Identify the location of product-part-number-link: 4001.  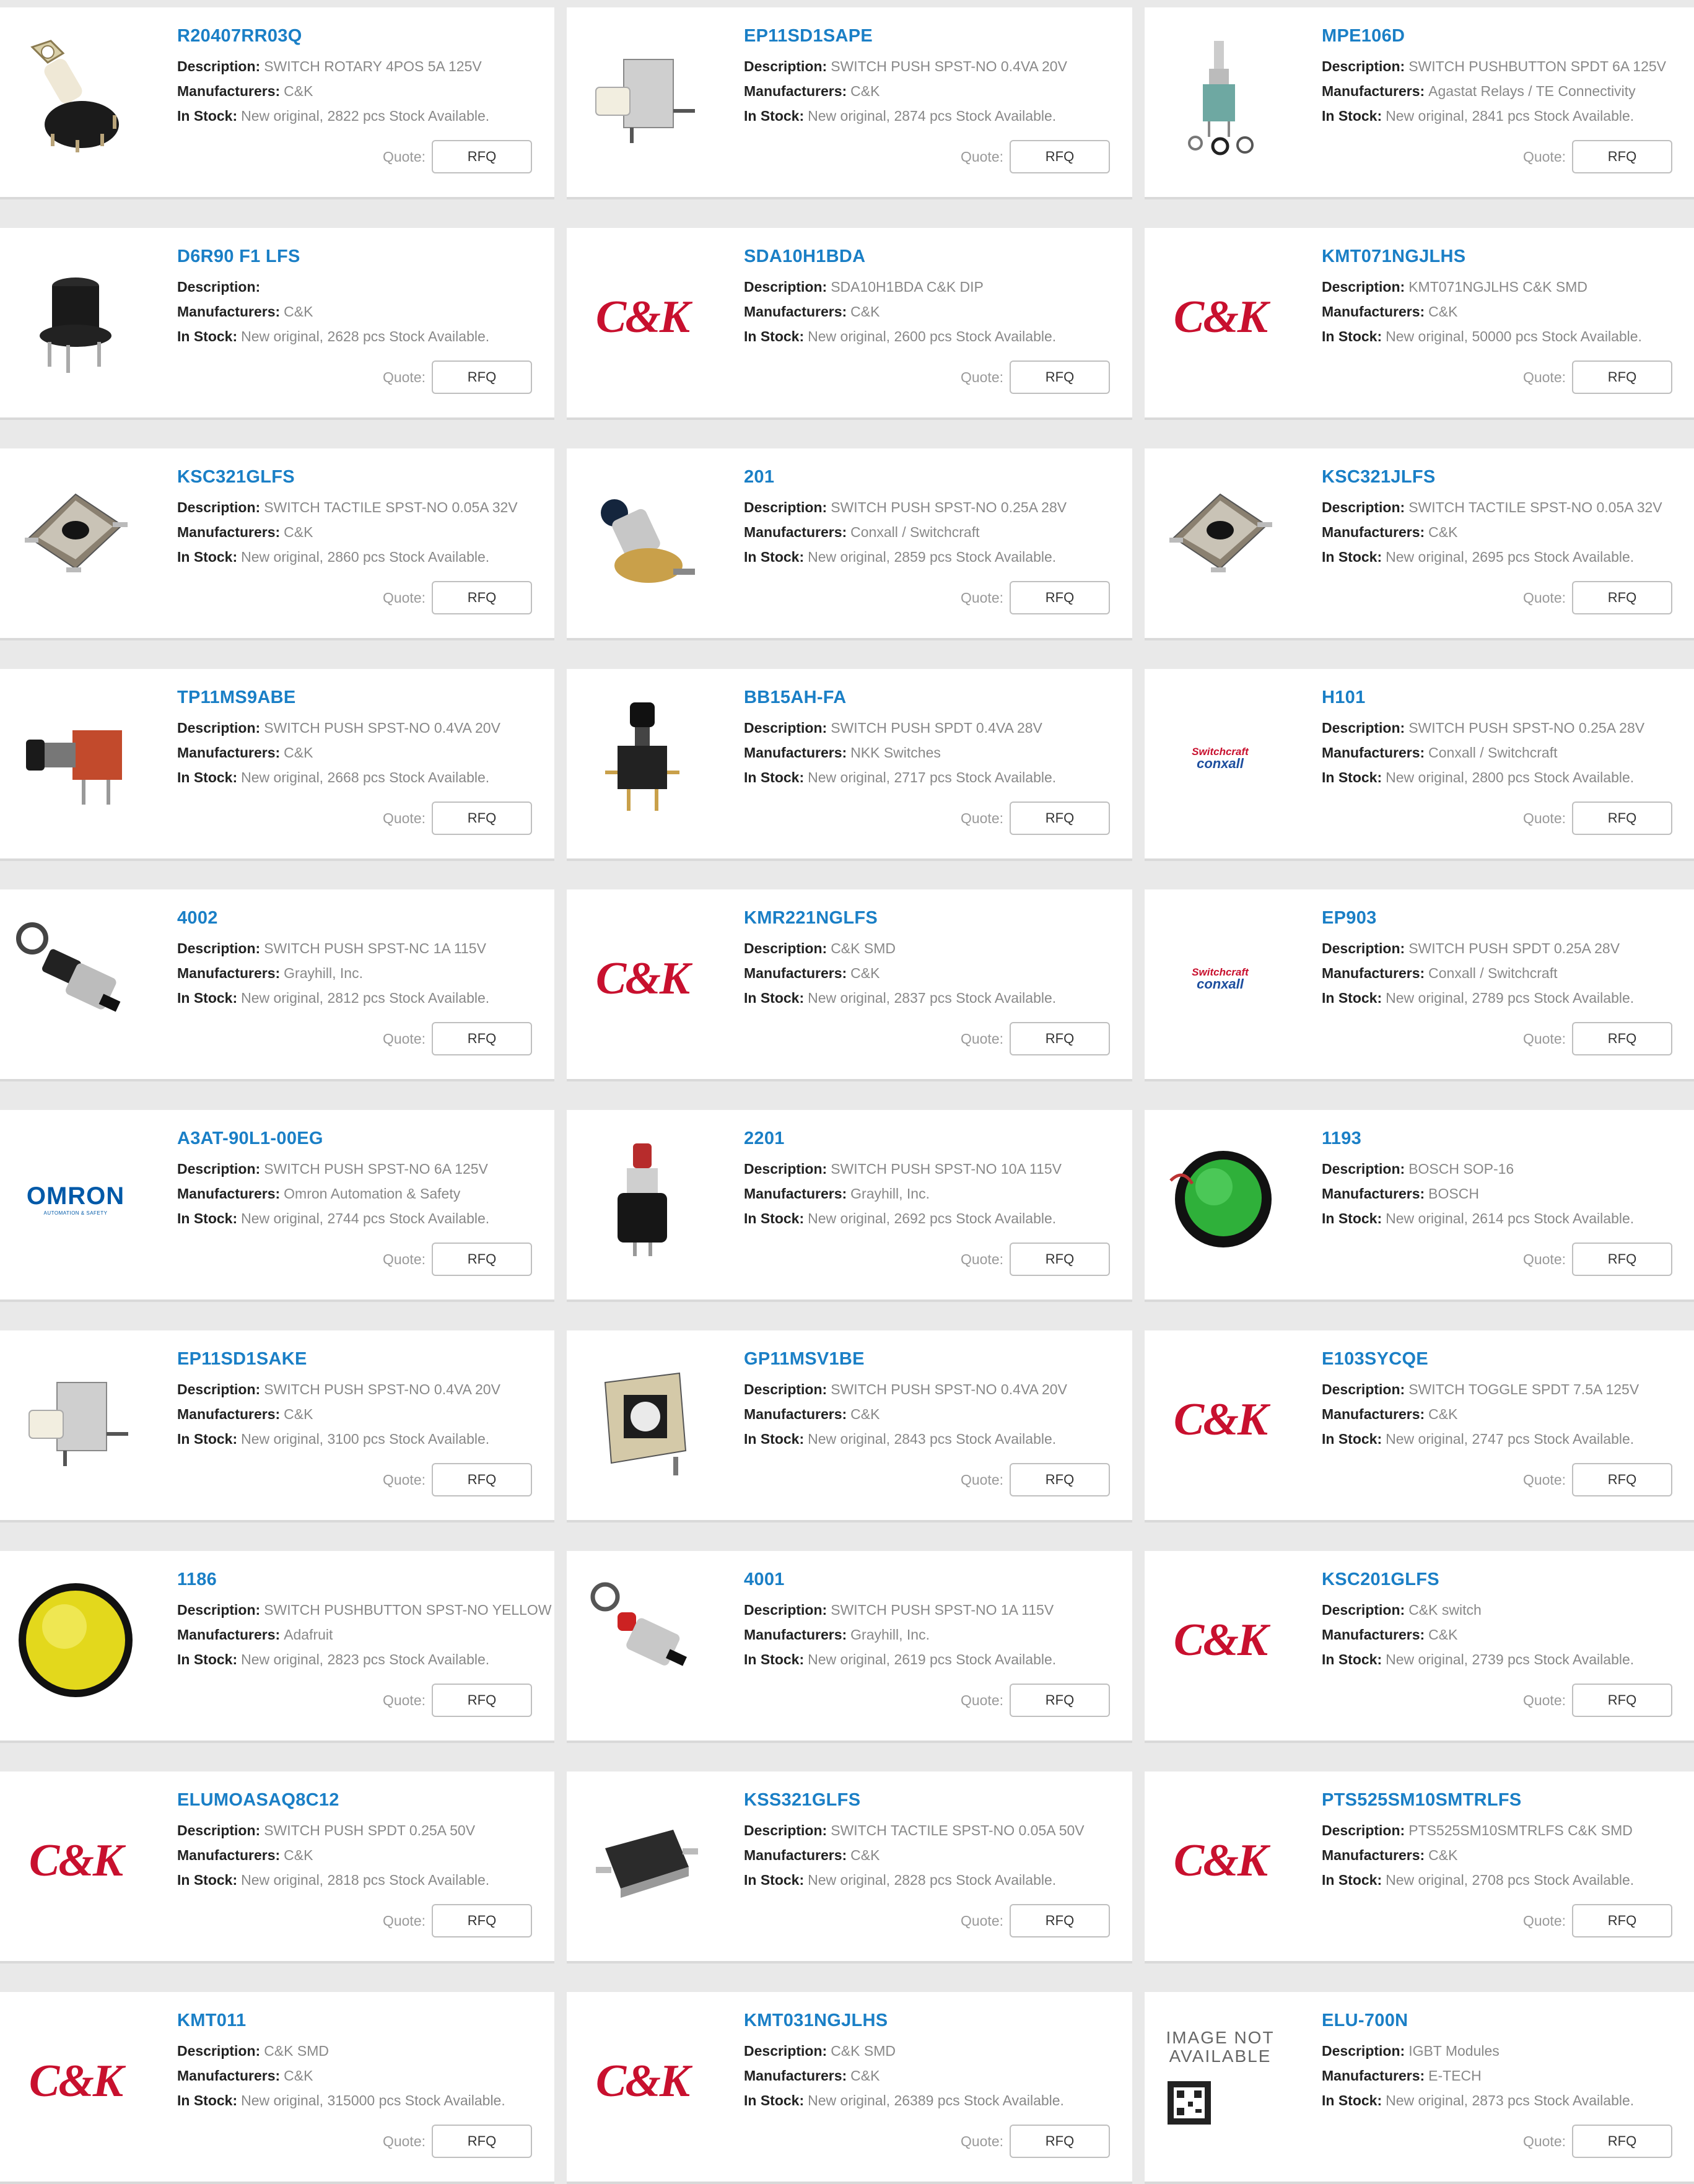
(938, 1580).